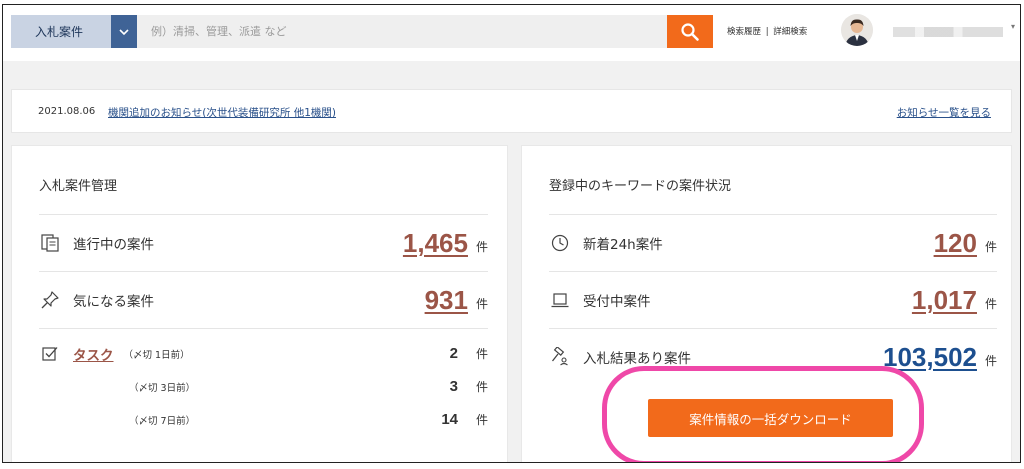  Describe the element at coordinates (263, 299) in the screenshot. I see `row-watchlist: 気になる案件 931 件` at that location.